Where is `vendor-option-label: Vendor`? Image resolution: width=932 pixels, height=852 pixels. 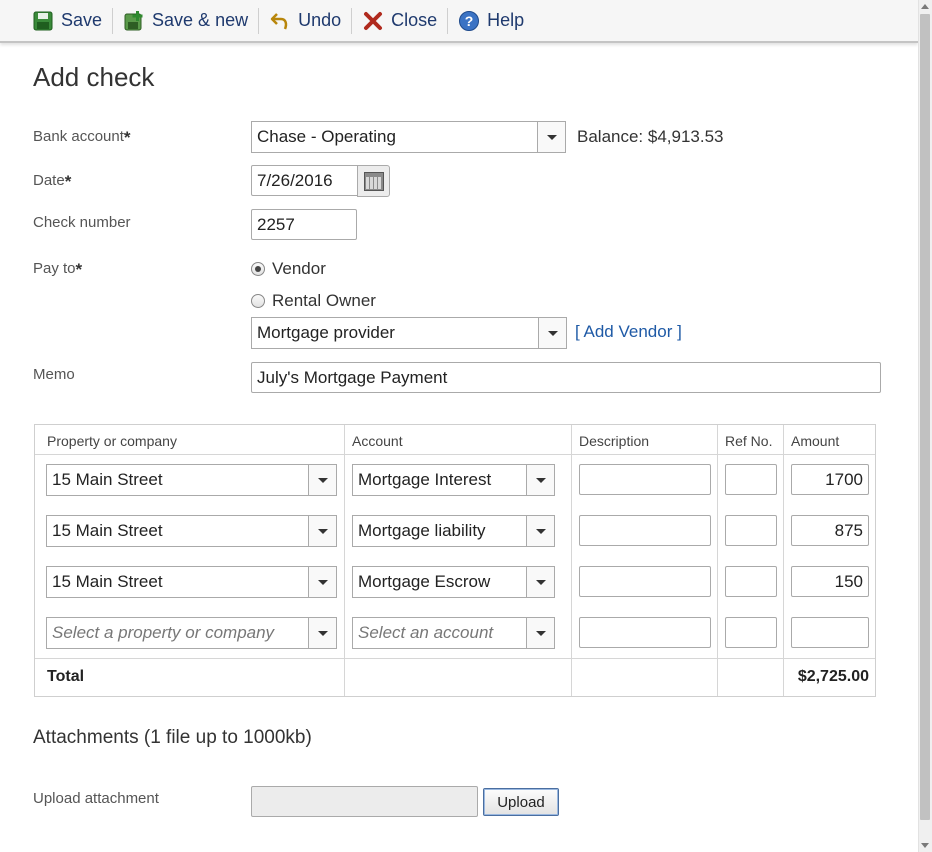
vendor-option-label: Vendor is located at coordinates (299, 268).